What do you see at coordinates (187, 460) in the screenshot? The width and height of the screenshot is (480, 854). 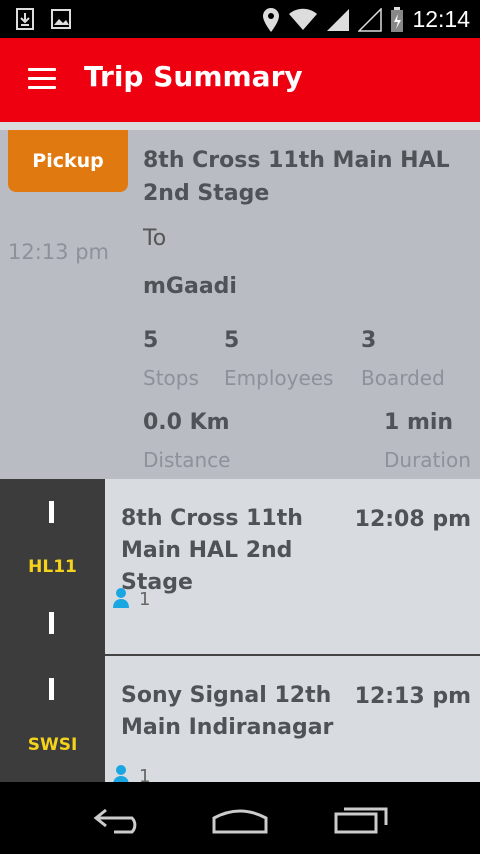 I see `distance-label: Distance` at bounding box center [187, 460].